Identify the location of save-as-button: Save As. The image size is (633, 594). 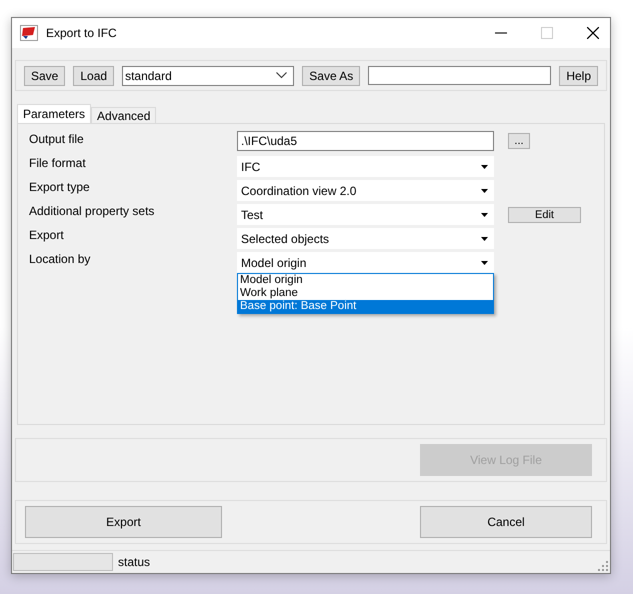
(331, 76).